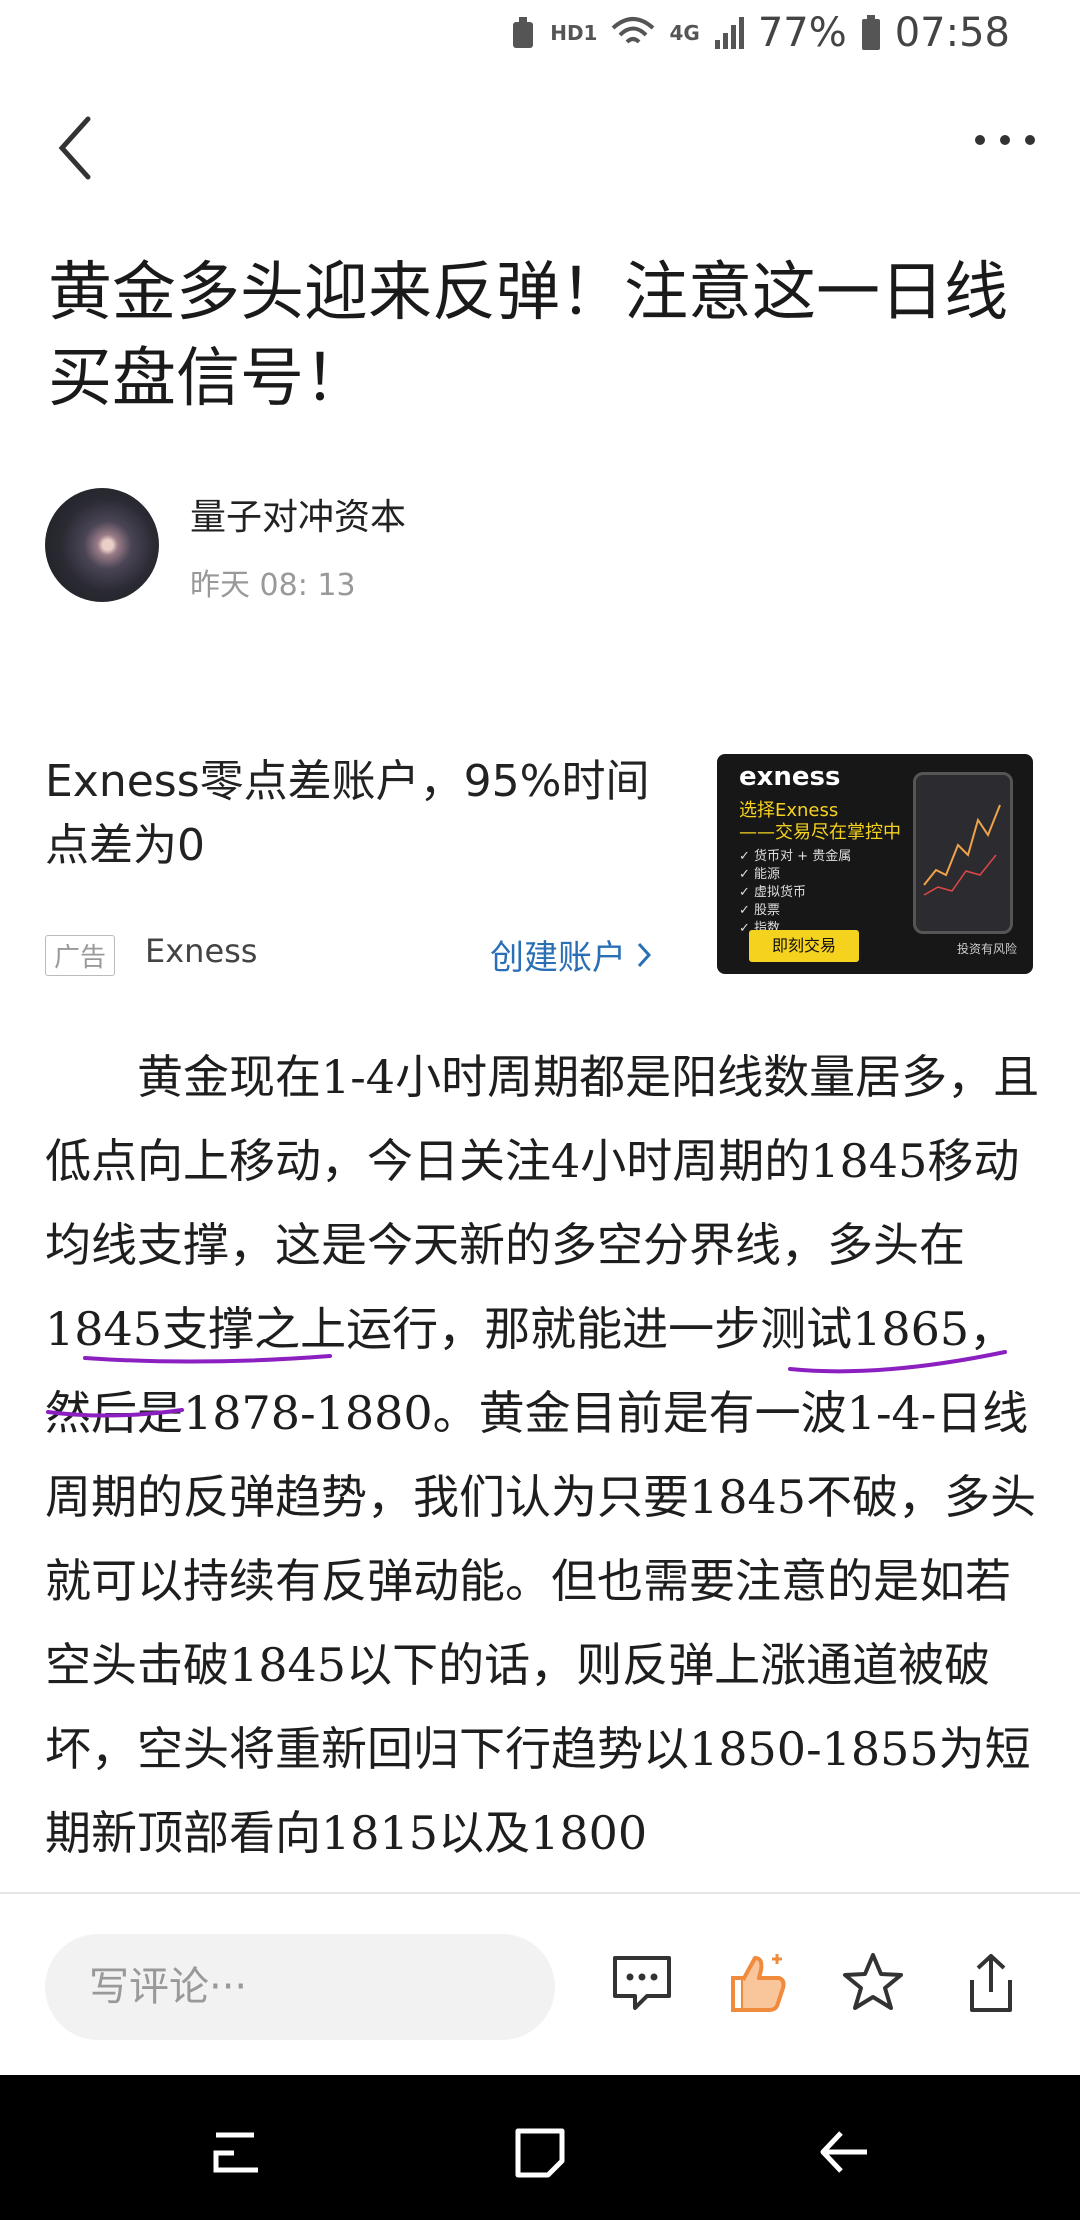  I want to click on ad-risk-note: 投资有风险, so click(986, 949).